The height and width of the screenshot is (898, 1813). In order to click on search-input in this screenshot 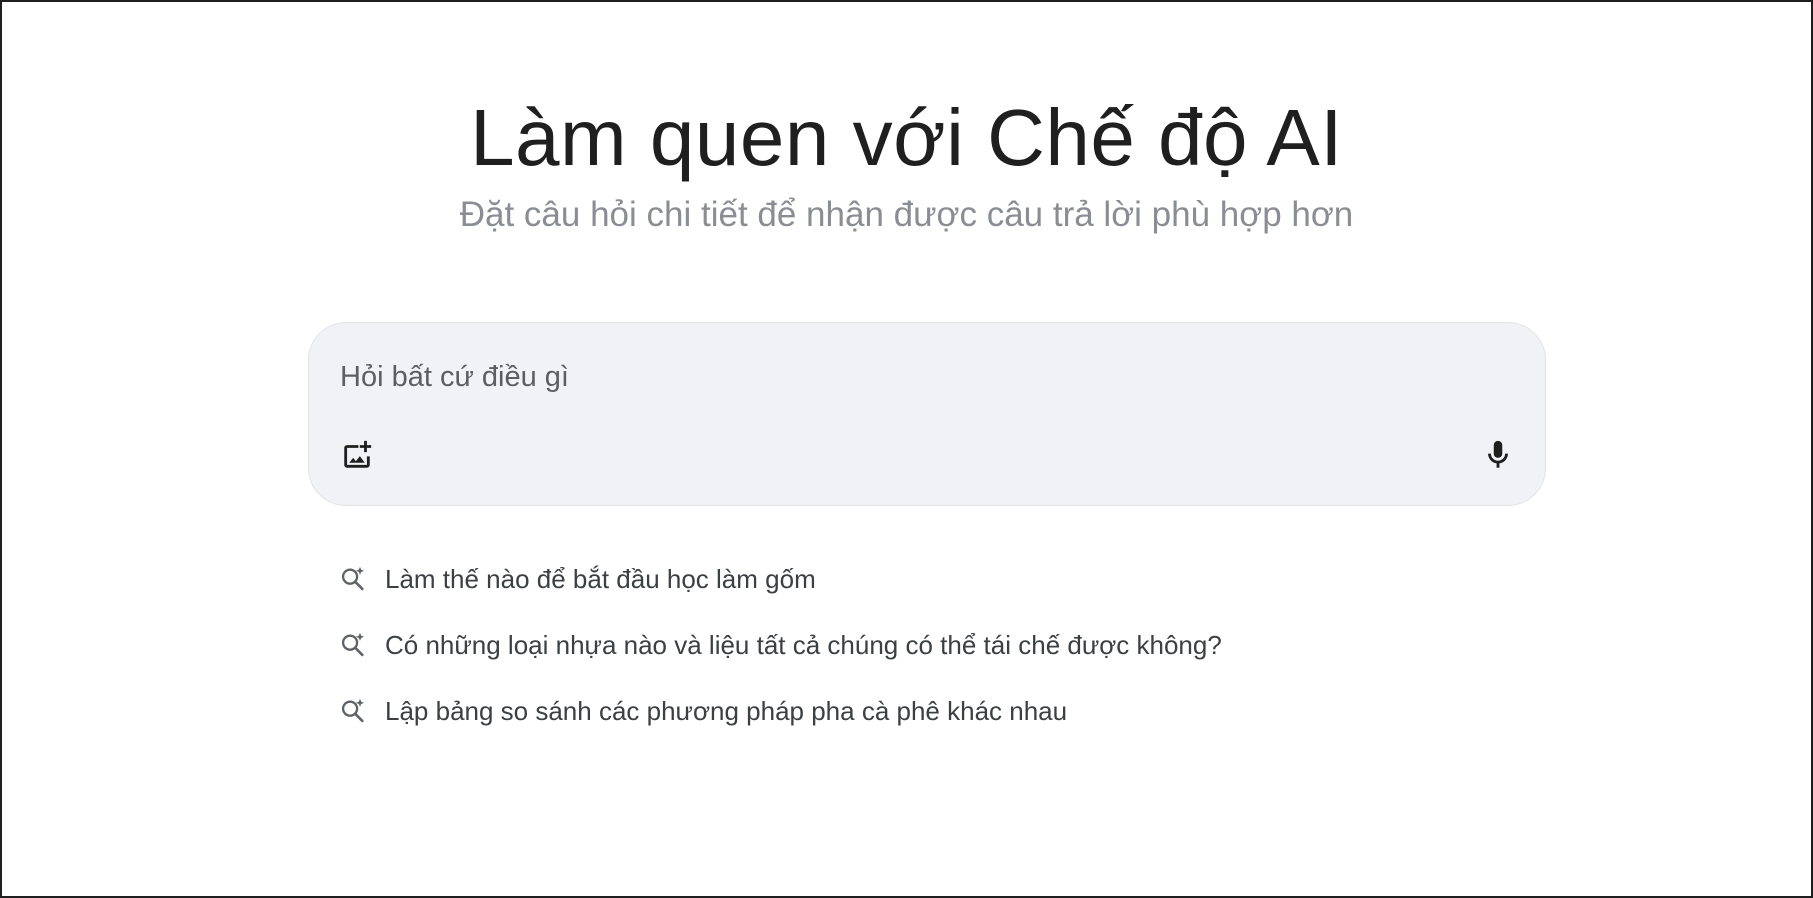, I will do `click(890, 377)`.